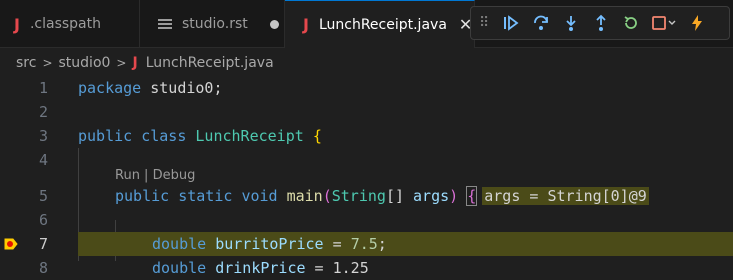  I want to click on code-line: 1 package studio0;, so click(366, 88).